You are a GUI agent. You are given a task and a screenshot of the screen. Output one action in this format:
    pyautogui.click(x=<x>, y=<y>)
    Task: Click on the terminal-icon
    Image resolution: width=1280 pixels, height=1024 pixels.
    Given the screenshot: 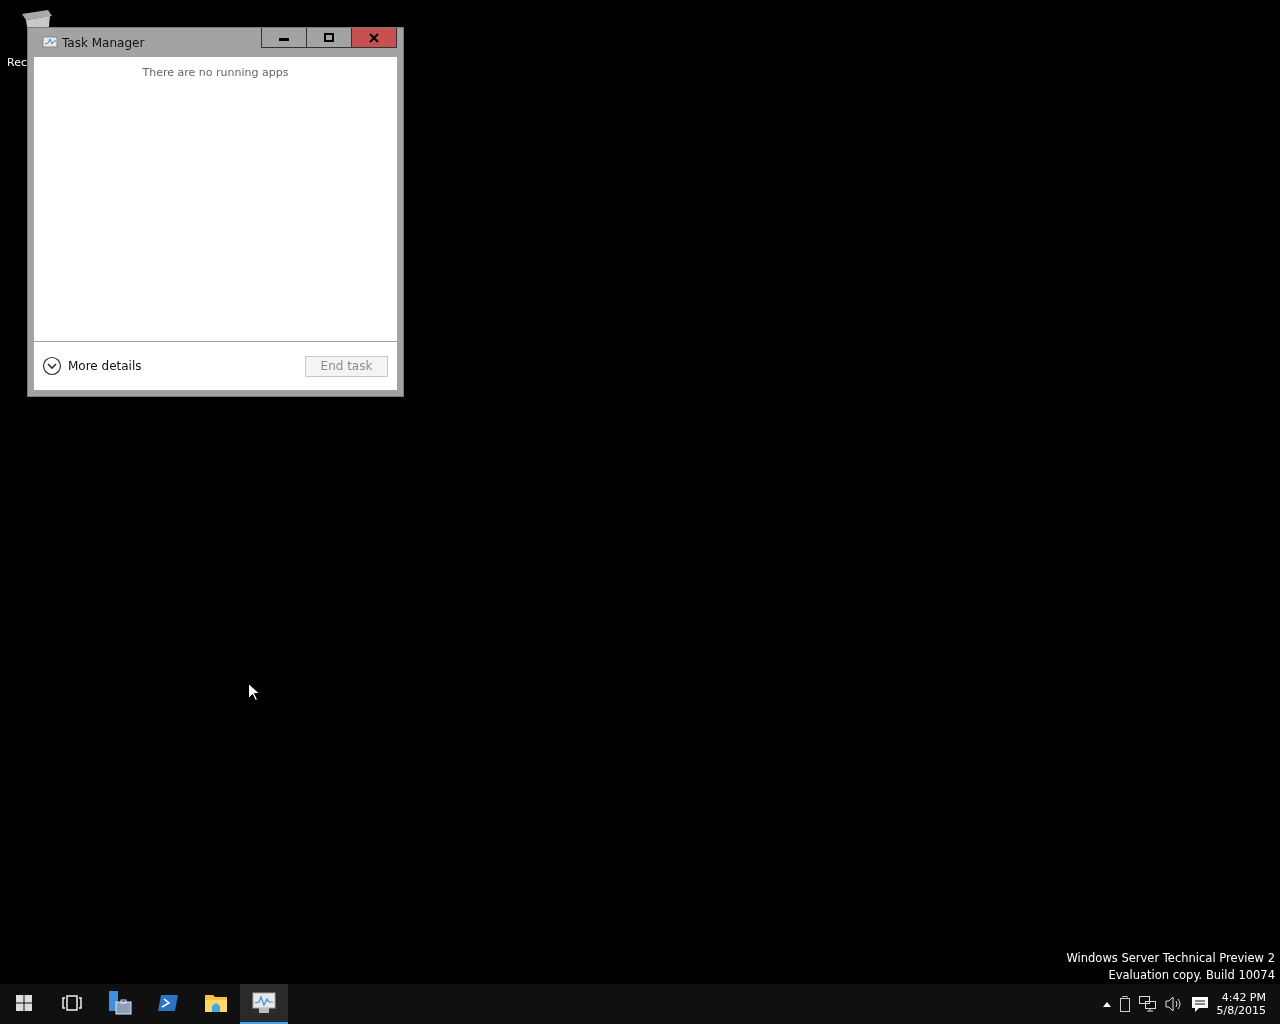 What is the action you would take?
    pyautogui.click(x=168, y=1003)
    